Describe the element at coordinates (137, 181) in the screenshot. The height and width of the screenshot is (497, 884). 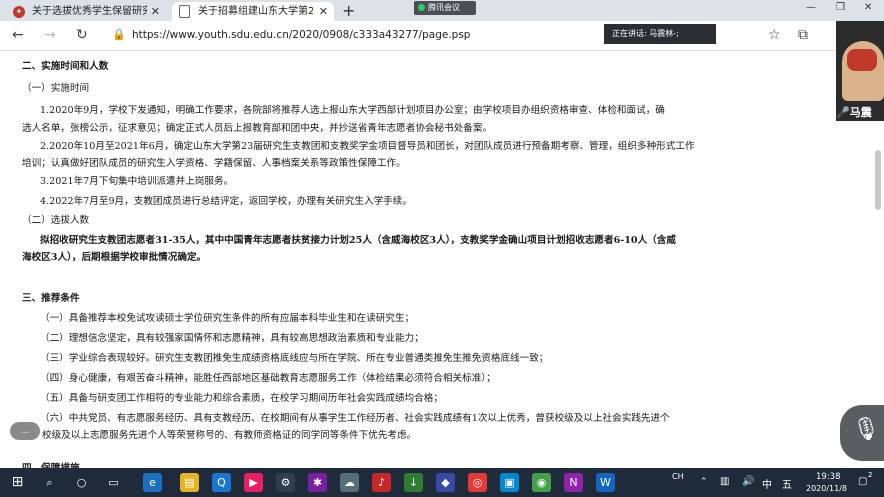
I see `paragraph-line: 3.2021年7月下旬集中培训派遣并上岗服务。` at that location.